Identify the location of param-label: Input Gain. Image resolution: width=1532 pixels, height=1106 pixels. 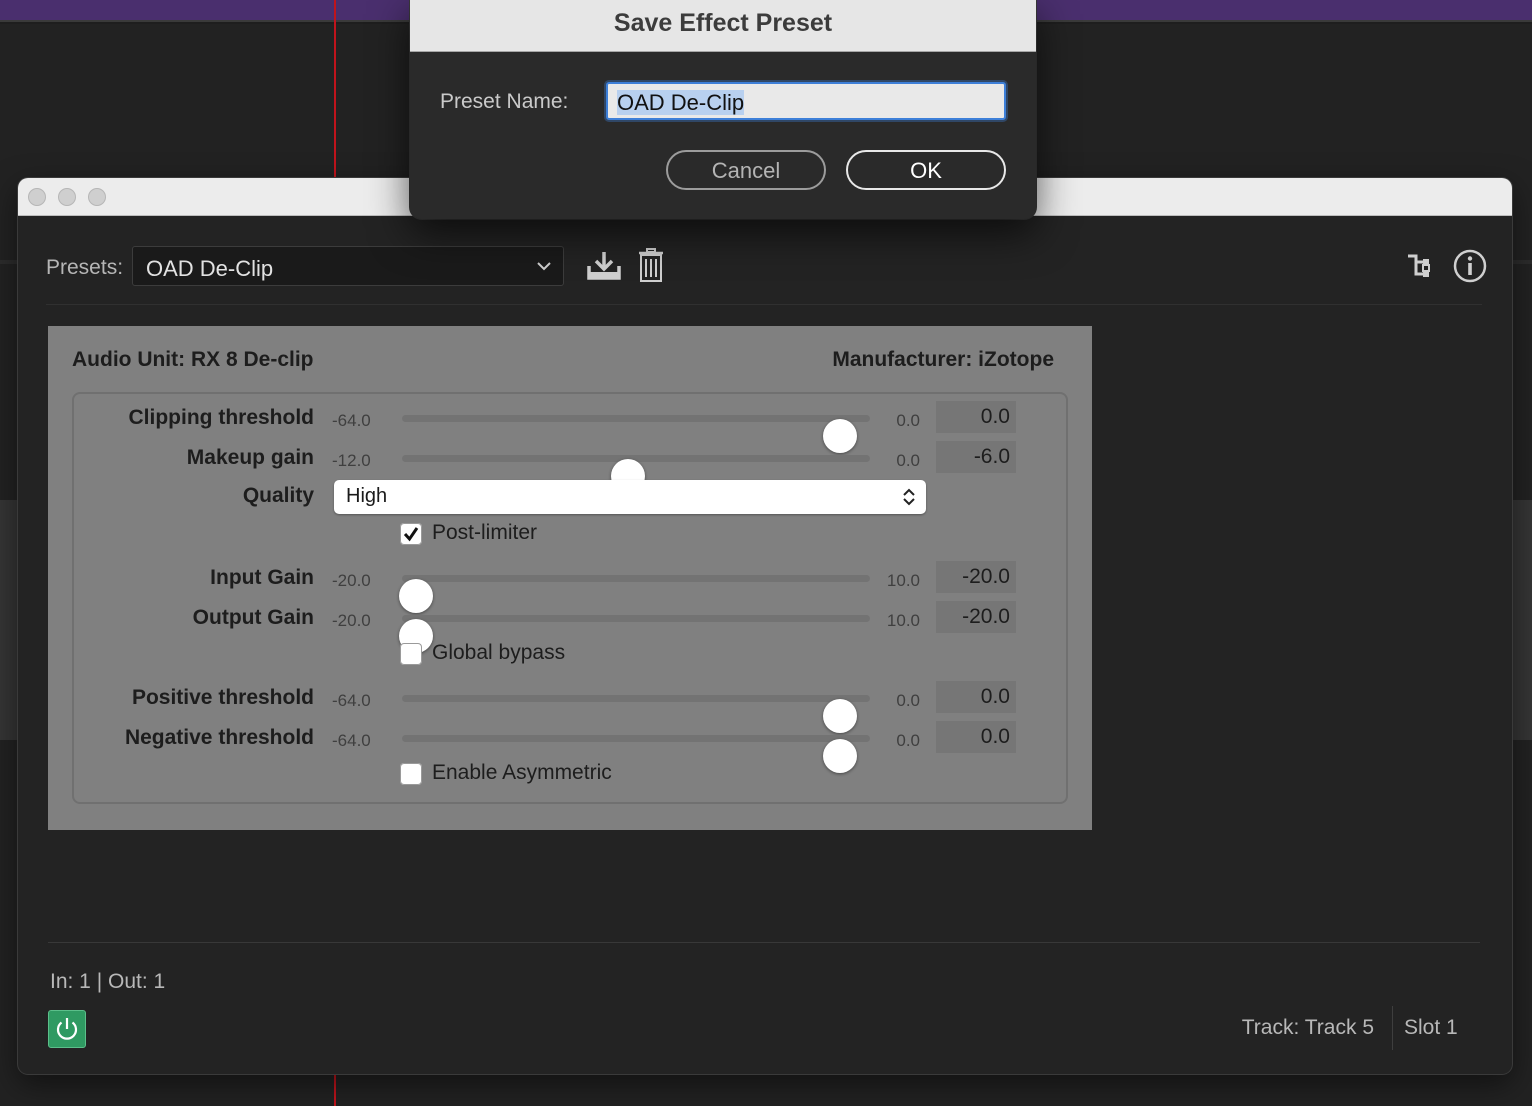
(262, 577).